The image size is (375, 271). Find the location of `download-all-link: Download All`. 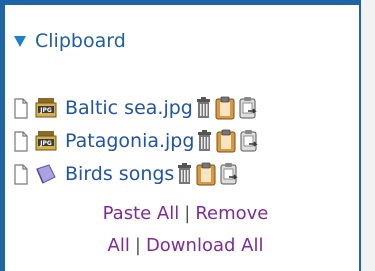

download-all-link: Download All is located at coordinates (205, 245).